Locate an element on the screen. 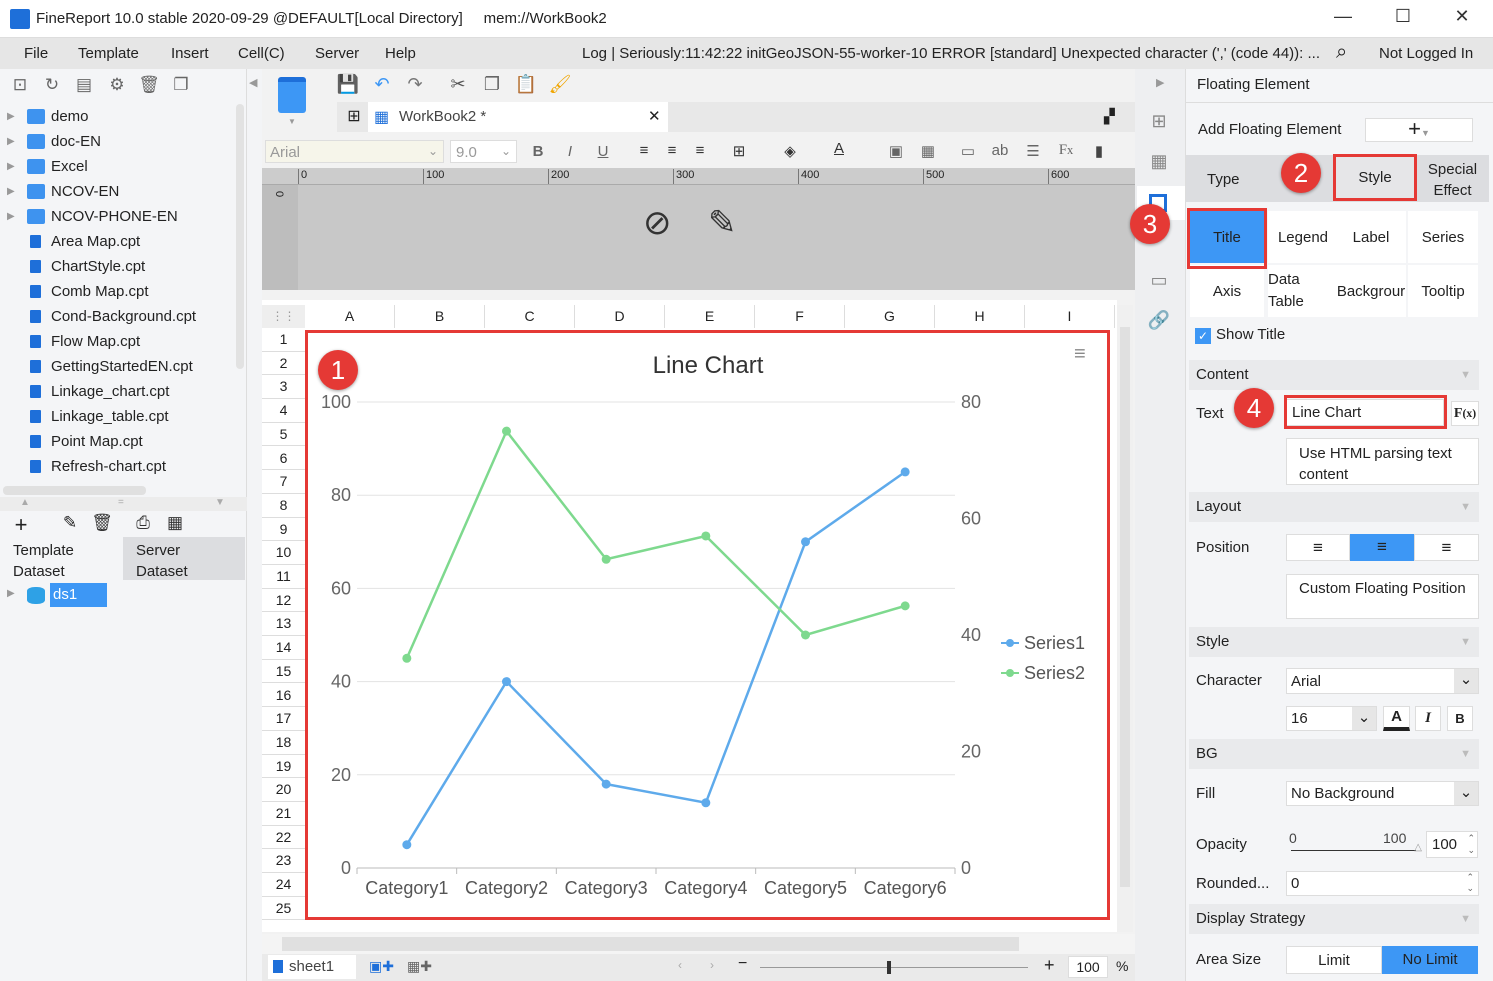 The image size is (1493, 981). row-header: 10 is located at coordinates (283, 553).